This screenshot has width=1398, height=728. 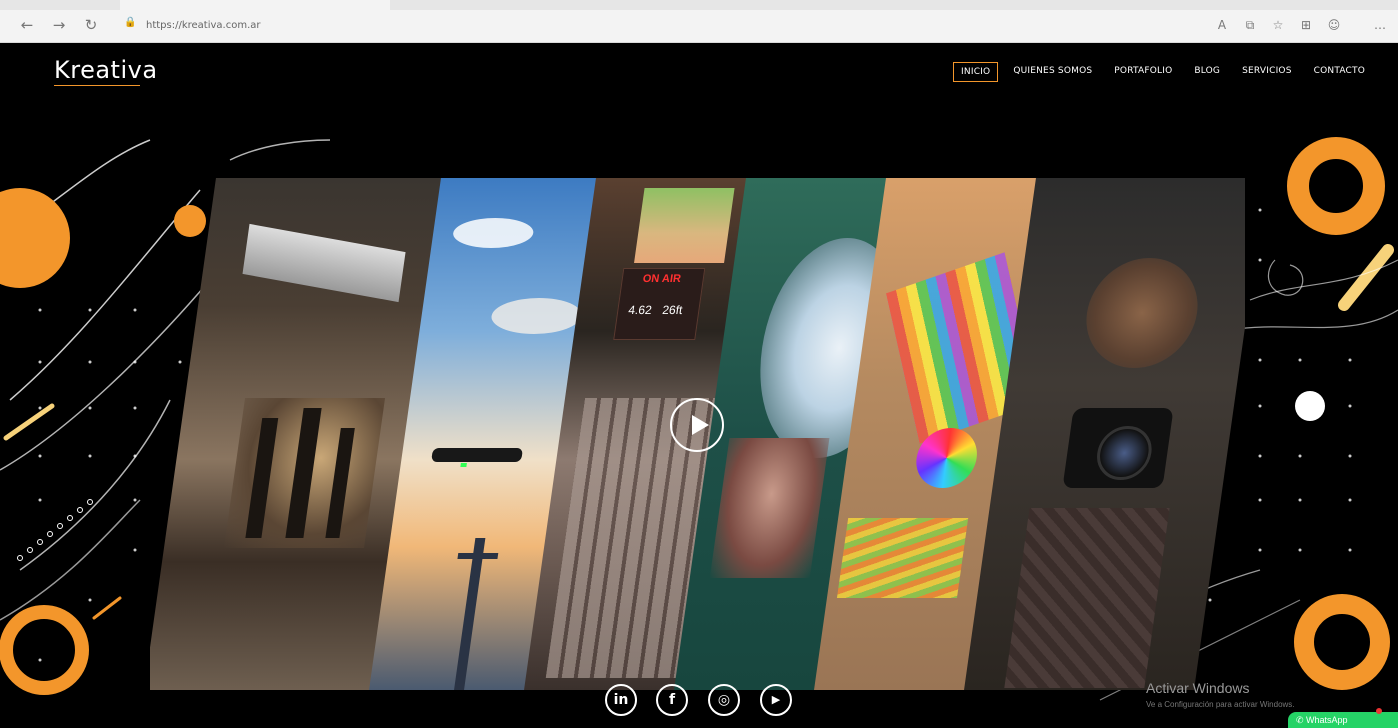 I want to click on windows-activation-title: Activar Windows, so click(x=1198, y=688).